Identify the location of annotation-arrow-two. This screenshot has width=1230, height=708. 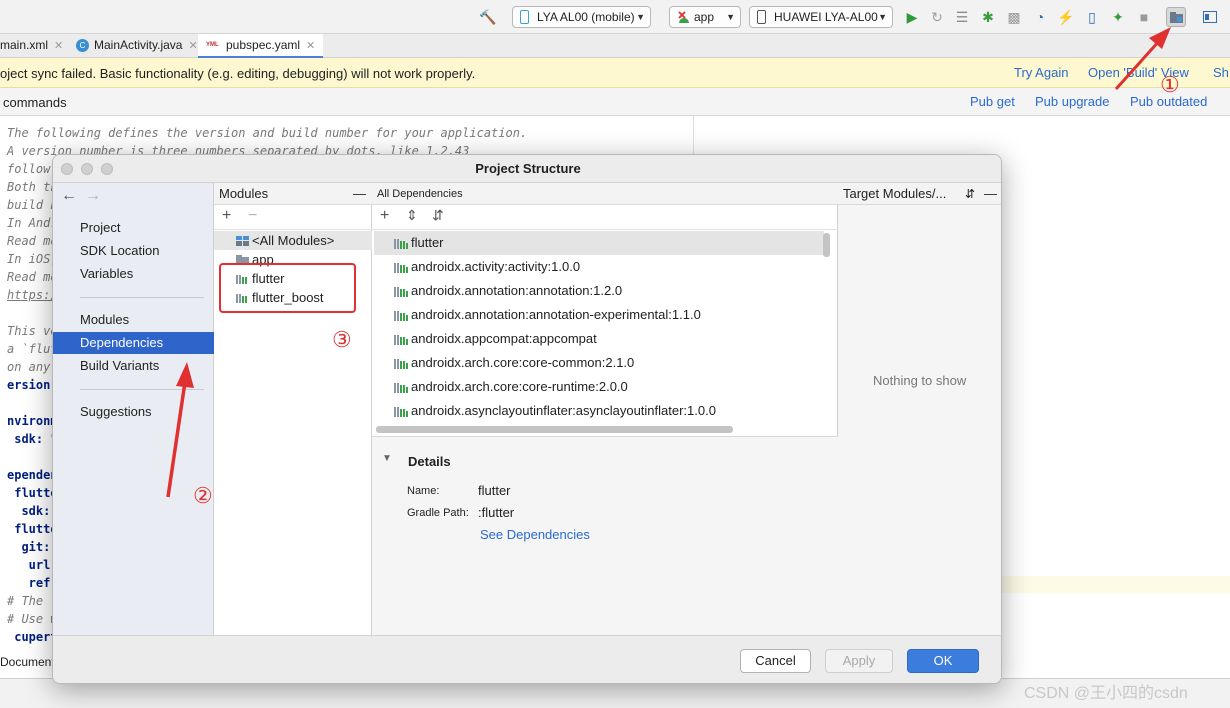
(180, 430).